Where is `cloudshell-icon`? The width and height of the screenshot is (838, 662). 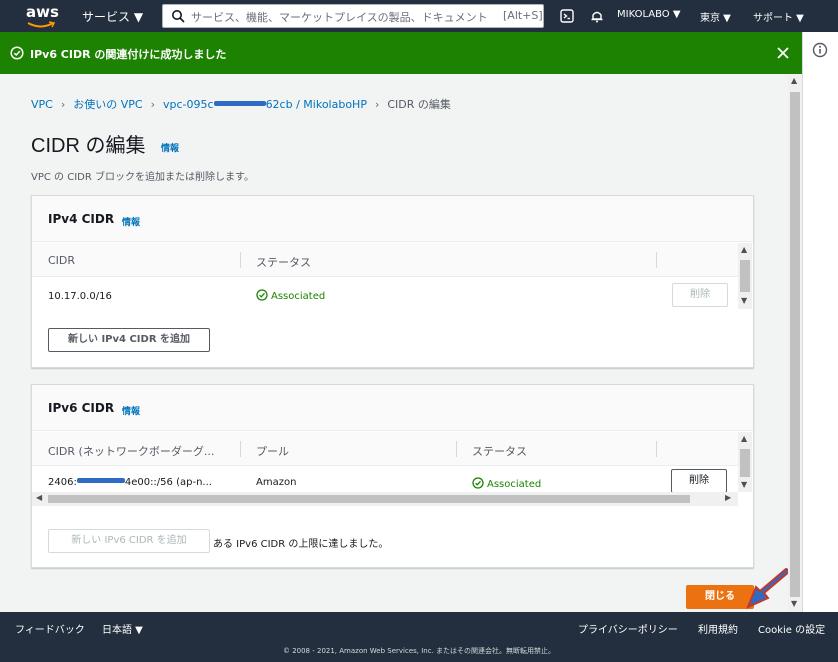 cloudshell-icon is located at coordinates (567, 16).